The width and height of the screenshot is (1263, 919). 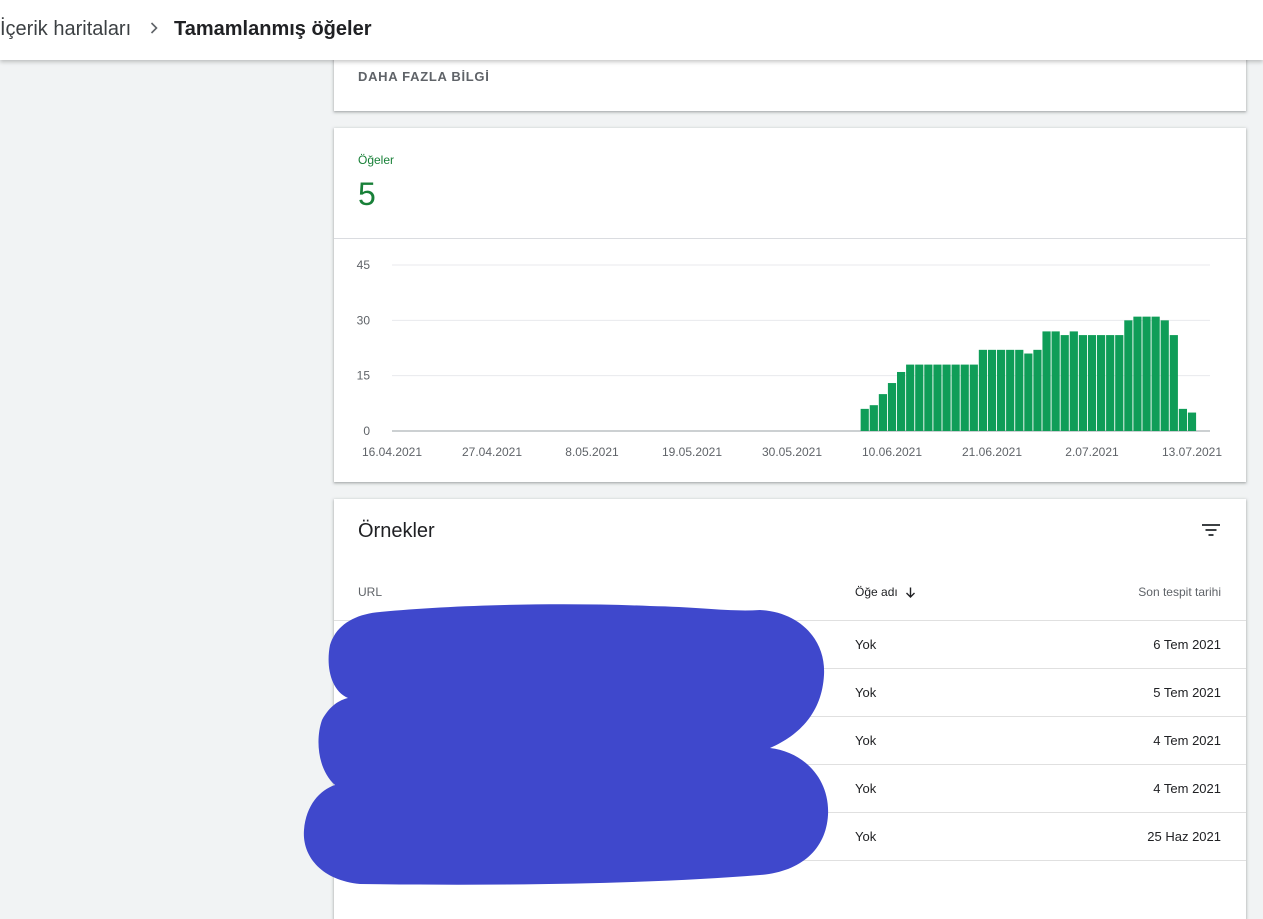 What do you see at coordinates (1187, 644) in the screenshot?
I see `last-detected-cell: 6 Tem 2021` at bounding box center [1187, 644].